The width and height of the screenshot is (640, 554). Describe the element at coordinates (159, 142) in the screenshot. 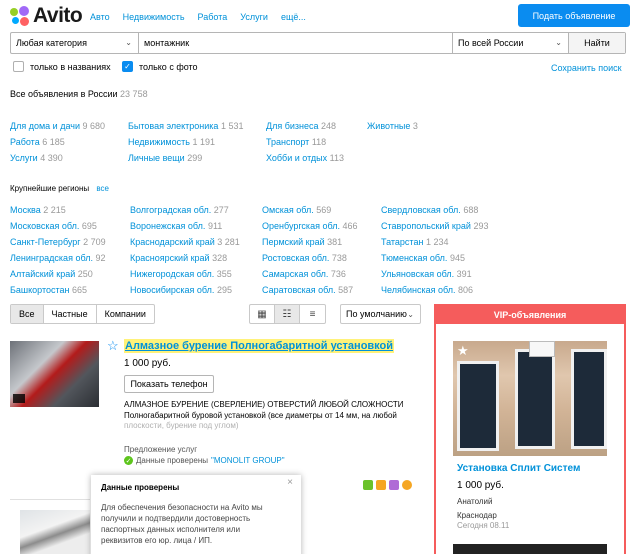

I see `category-label: Недвижимость` at that location.